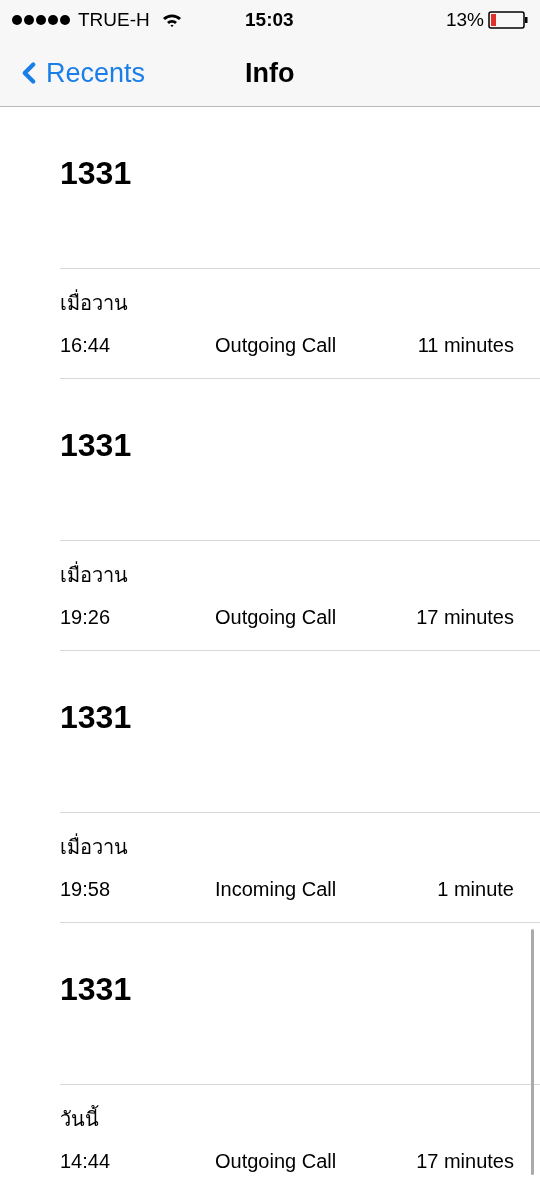 Image resolution: width=540 pixels, height=1194 pixels. Describe the element at coordinates (269, 19) in the screenshot. I see `clock-time: 15:03` at that location.